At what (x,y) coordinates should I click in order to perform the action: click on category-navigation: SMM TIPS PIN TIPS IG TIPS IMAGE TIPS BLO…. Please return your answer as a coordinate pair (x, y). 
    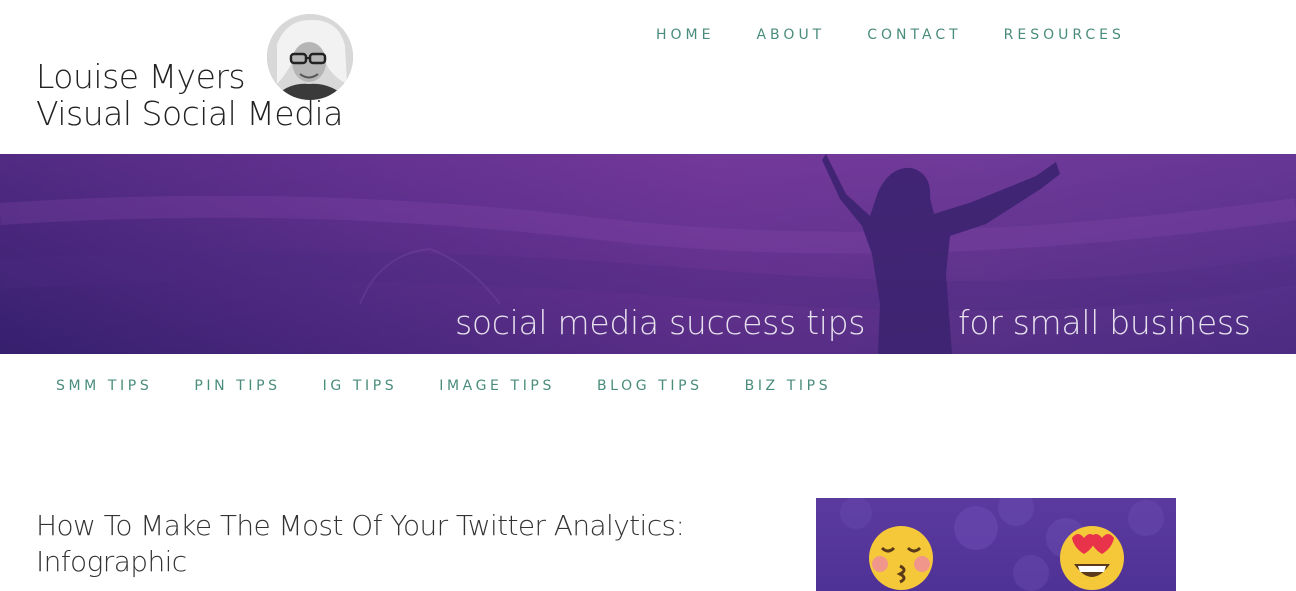
    Looking at the image, I should click on (464, 386).